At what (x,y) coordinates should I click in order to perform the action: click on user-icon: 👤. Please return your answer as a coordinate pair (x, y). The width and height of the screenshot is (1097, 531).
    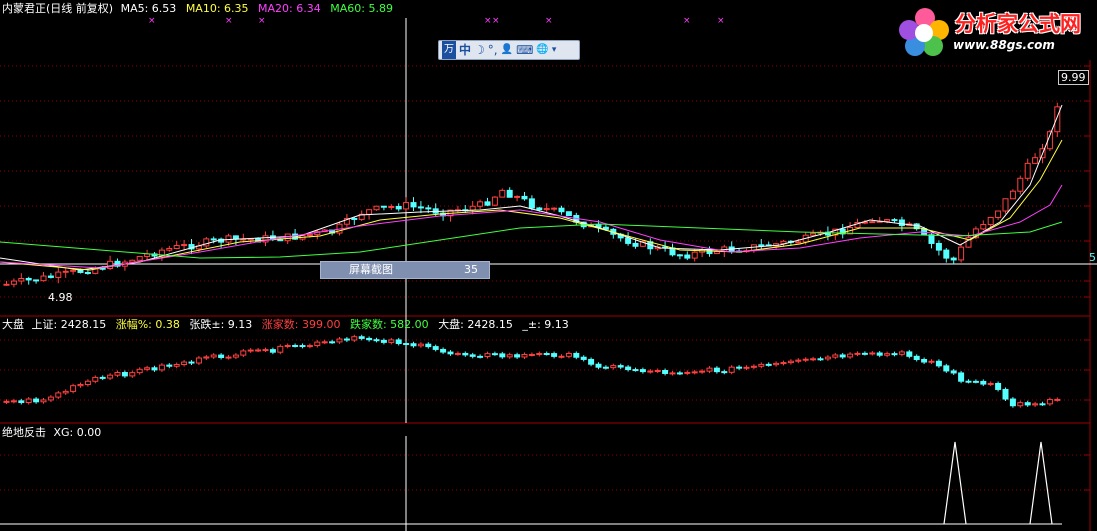
    Looking at the image, I should click on (507, 50).